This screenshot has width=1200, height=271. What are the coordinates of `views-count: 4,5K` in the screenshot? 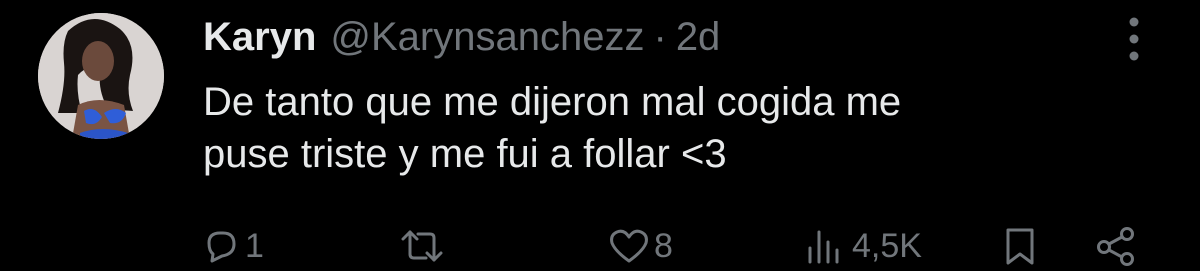 It's located at (887, 245).